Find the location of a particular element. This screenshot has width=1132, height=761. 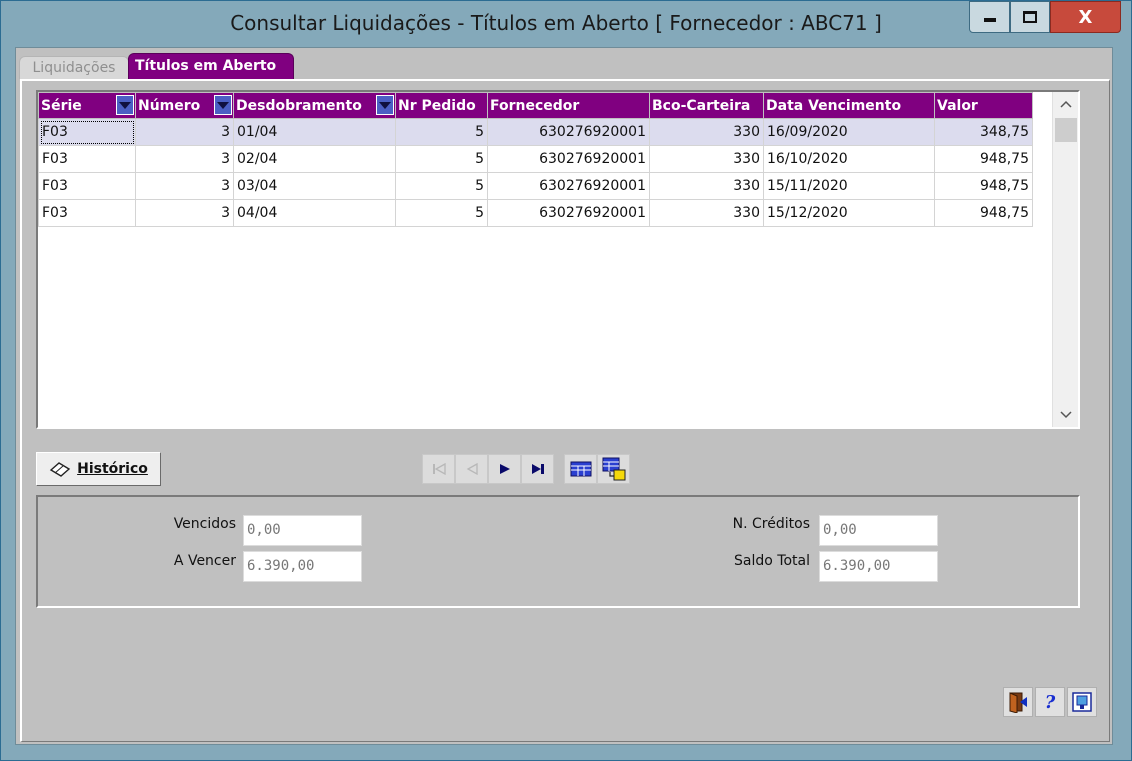

next-icon is located at coordinates (504, 469).